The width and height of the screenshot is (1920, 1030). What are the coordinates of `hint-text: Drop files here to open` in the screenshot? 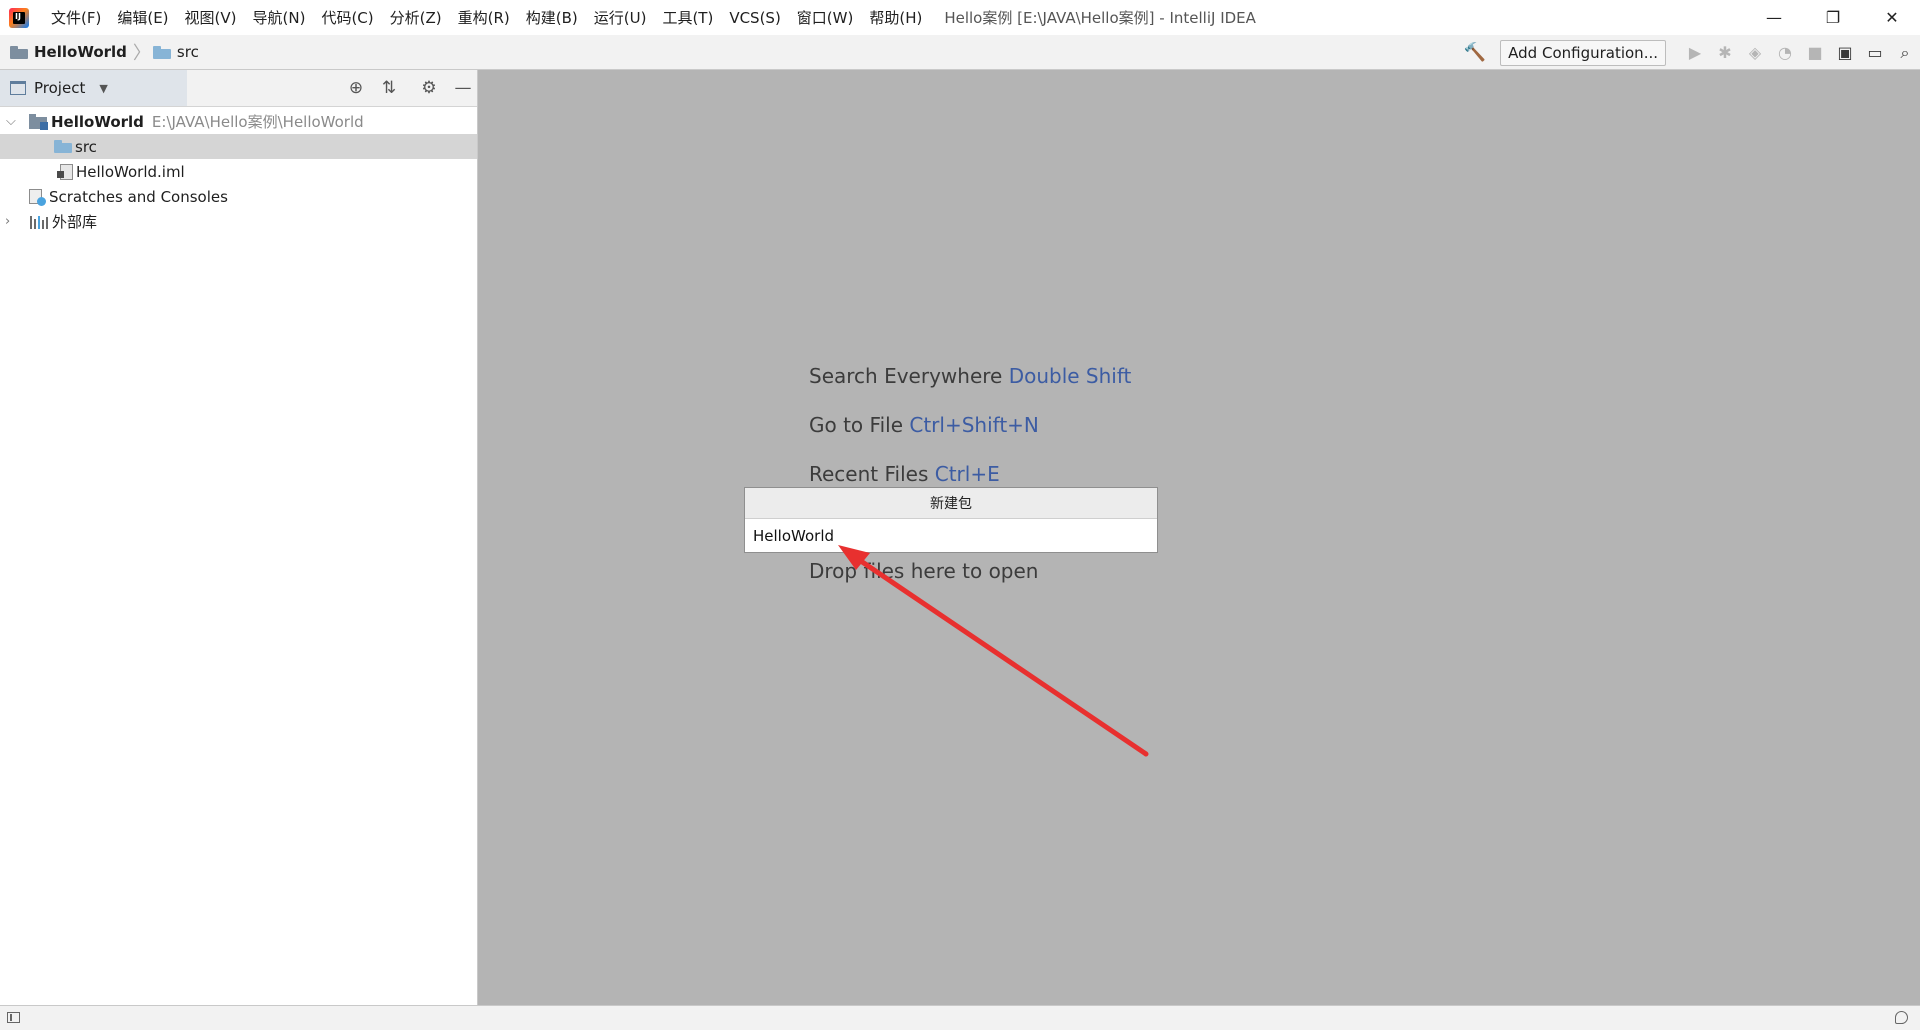 It's located at (924, 571).